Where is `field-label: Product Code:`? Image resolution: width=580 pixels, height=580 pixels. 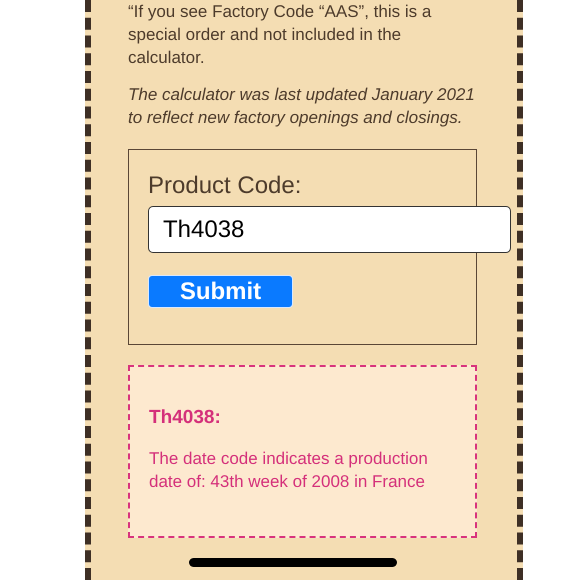 field-label: Product Code: is located at coordinates (225, 186).